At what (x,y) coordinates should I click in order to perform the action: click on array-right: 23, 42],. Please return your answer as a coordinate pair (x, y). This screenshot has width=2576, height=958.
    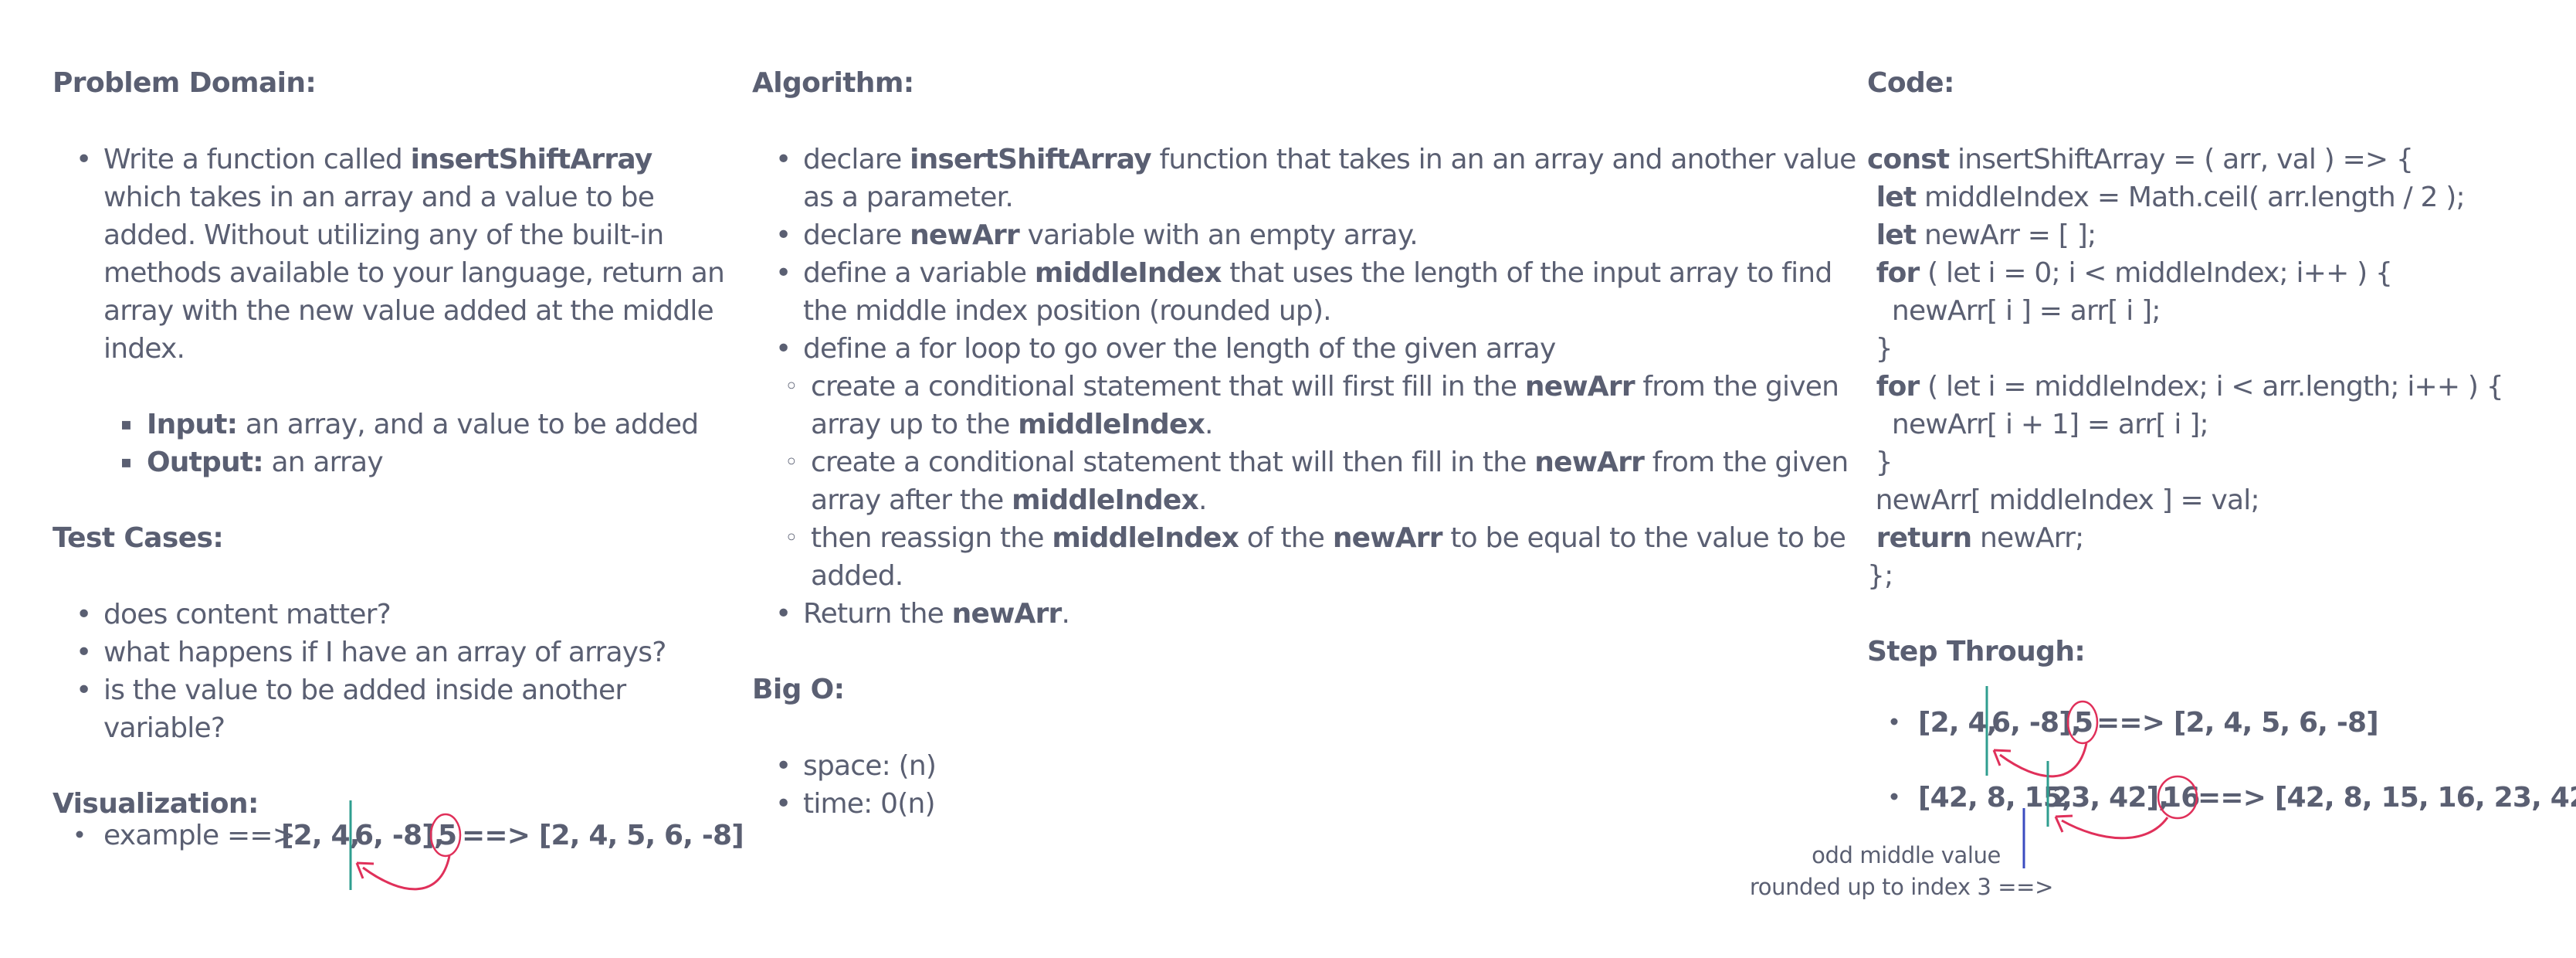
    Looking at the image, I should click on (2110, 798).